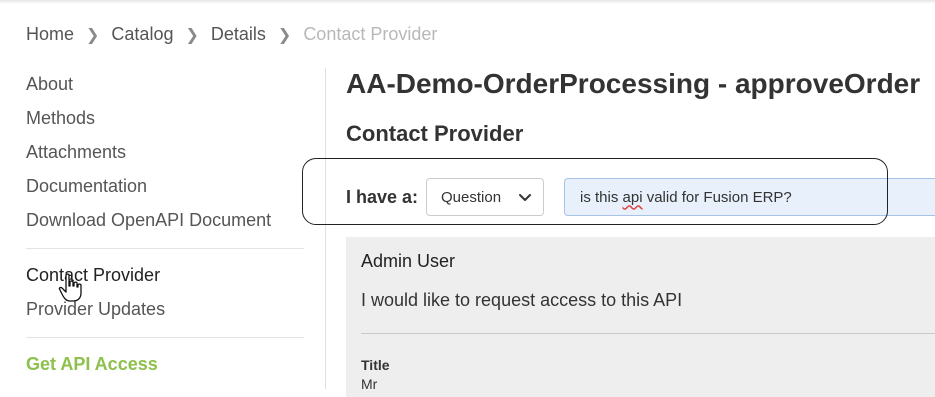  I want to click on sidebar-item-methods: Methods, so click(165, 121).